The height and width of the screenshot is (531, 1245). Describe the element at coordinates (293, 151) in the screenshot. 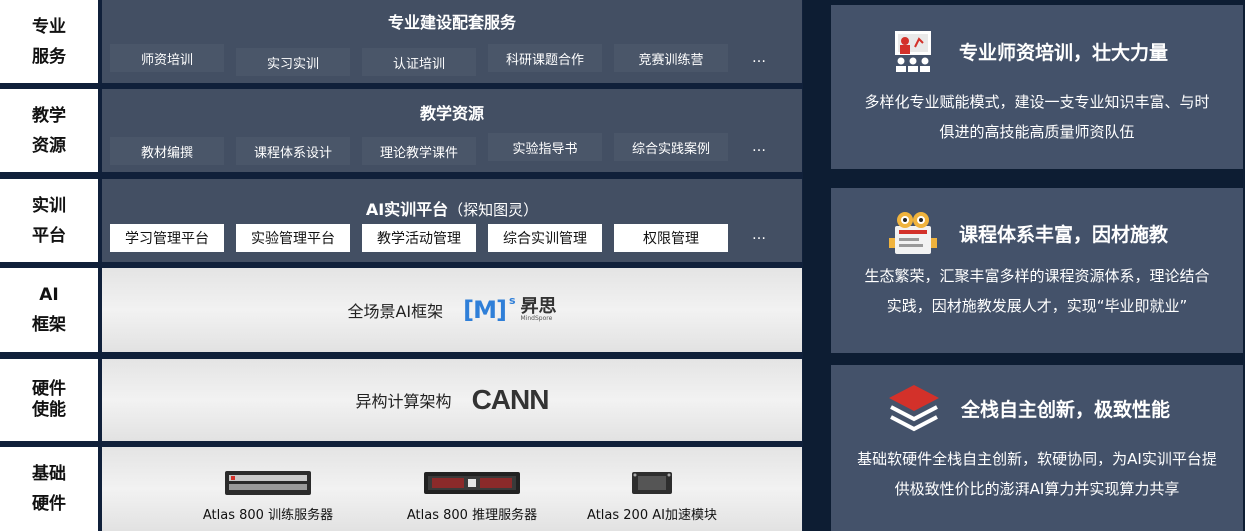

I see `resource-chip: 课程体系设计` at that location.